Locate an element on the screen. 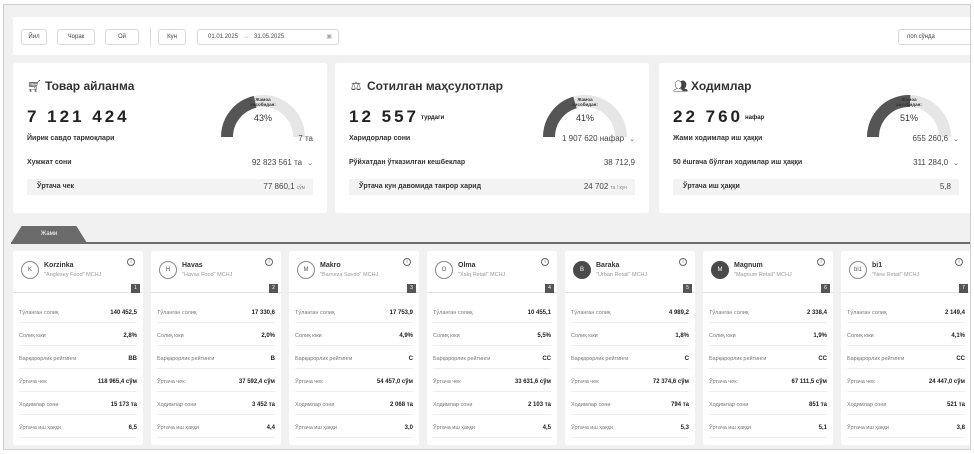  calendar-icon: ▣ is located at coordinates (329, 37).